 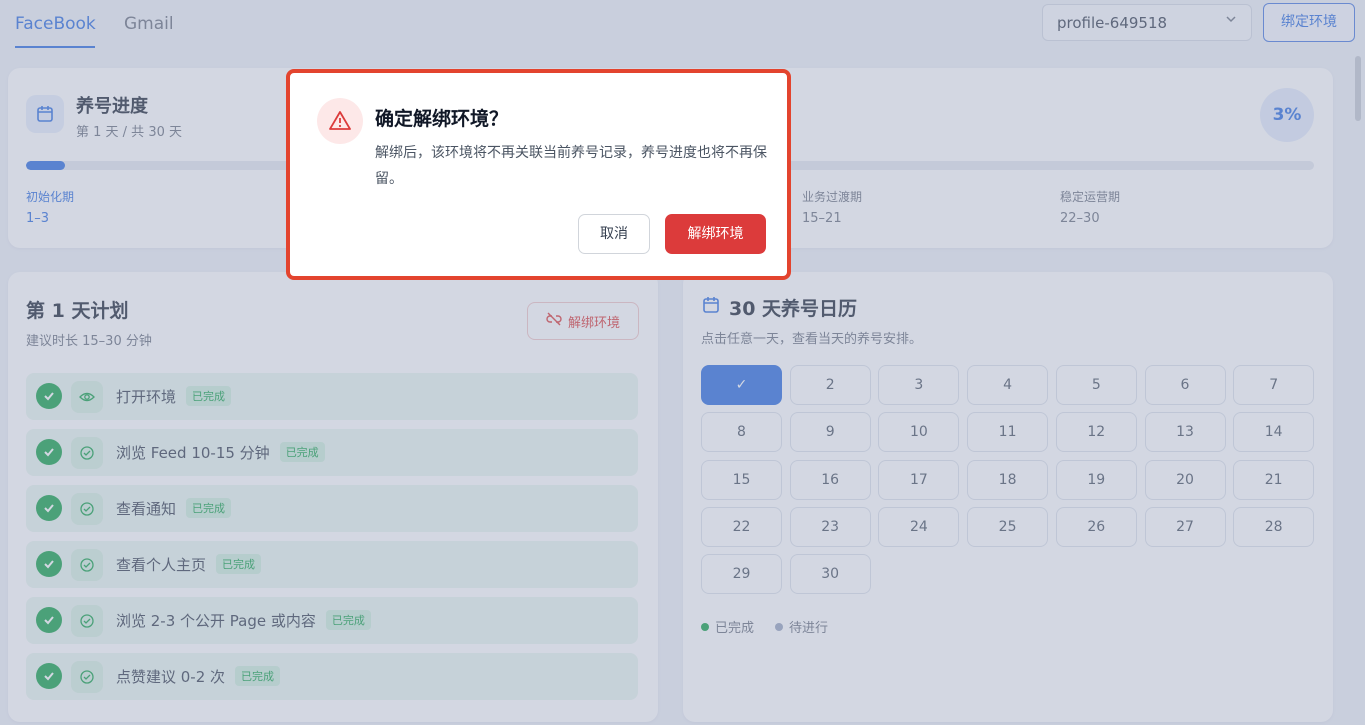 I want to click on dialog-title: 确定解绑环境？, so click(x=442, y=119).